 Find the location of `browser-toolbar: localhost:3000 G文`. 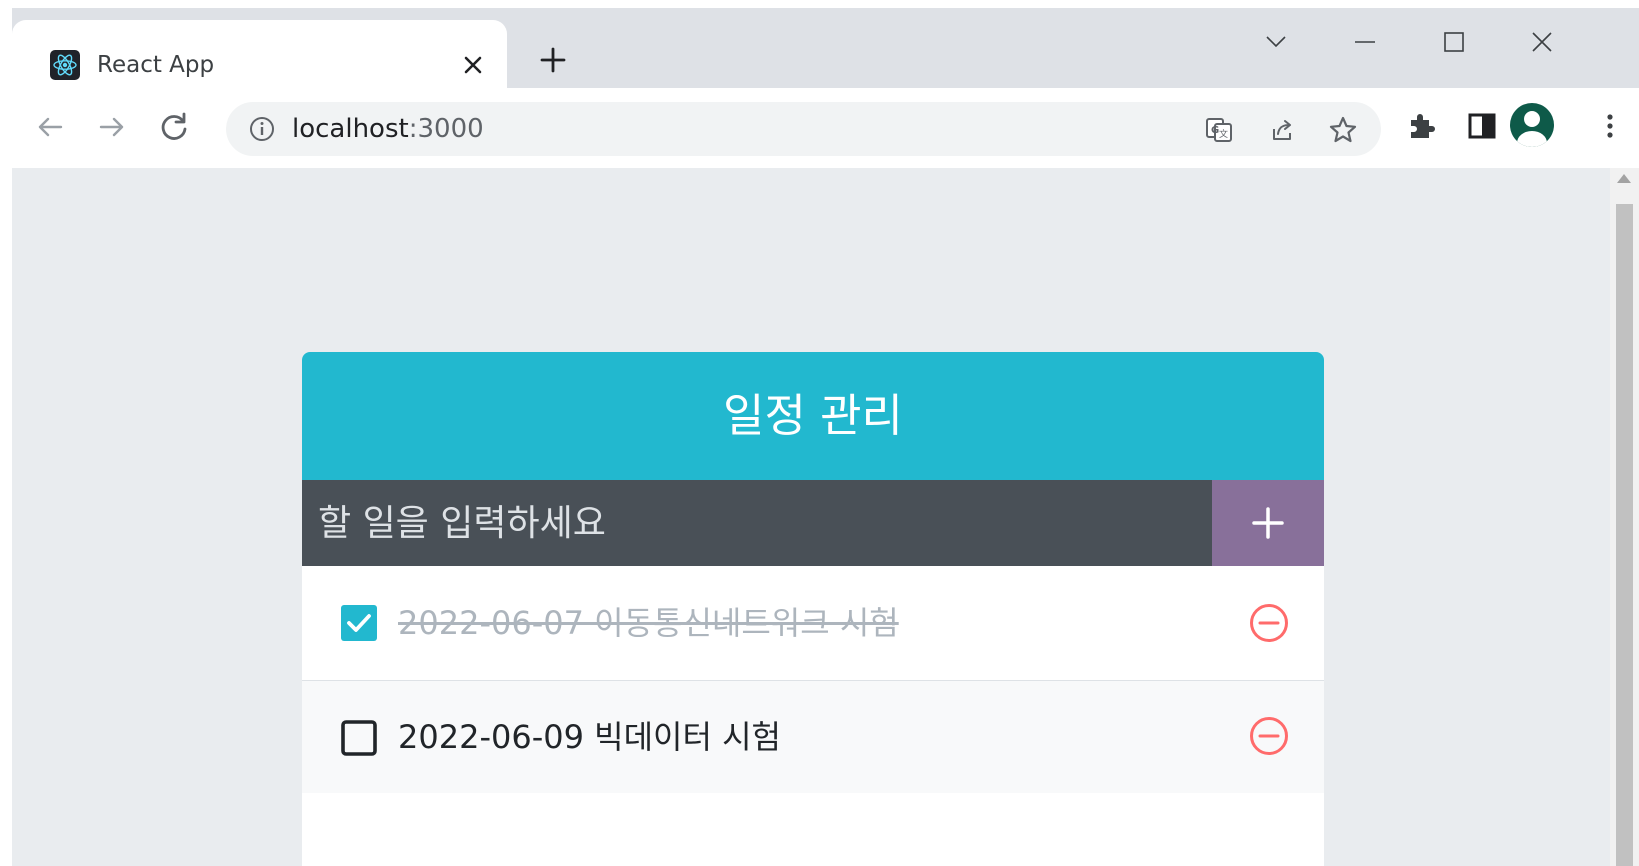

browser-toolbar: localhost:3000 G文 is located at coordinates (825, 128).